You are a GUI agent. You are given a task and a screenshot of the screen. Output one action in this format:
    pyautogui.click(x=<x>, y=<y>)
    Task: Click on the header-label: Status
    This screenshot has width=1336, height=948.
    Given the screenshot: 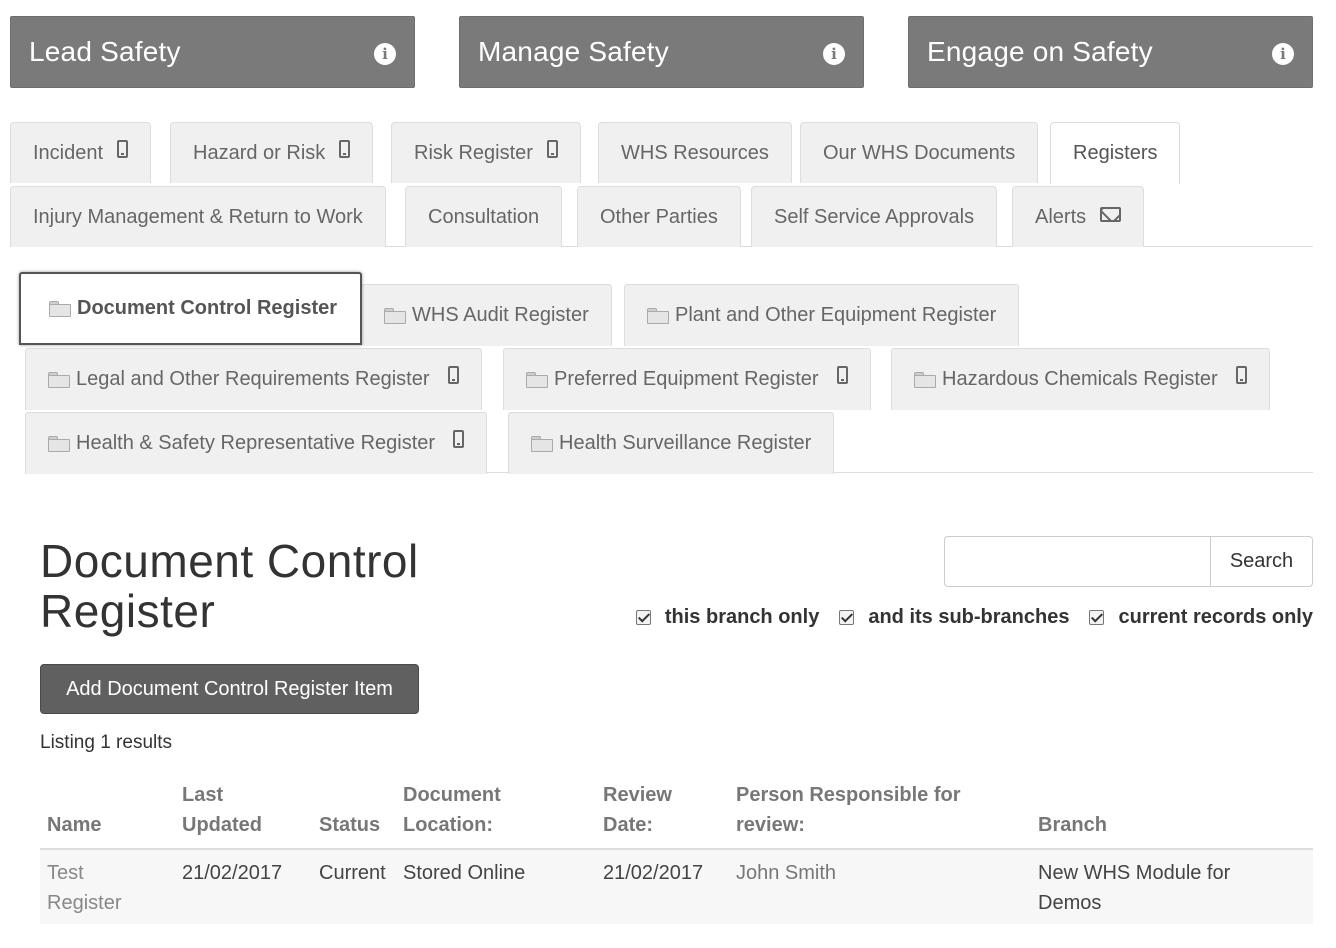 What is the action you would take?
    pyautogui.click(x=350, y=825)
    